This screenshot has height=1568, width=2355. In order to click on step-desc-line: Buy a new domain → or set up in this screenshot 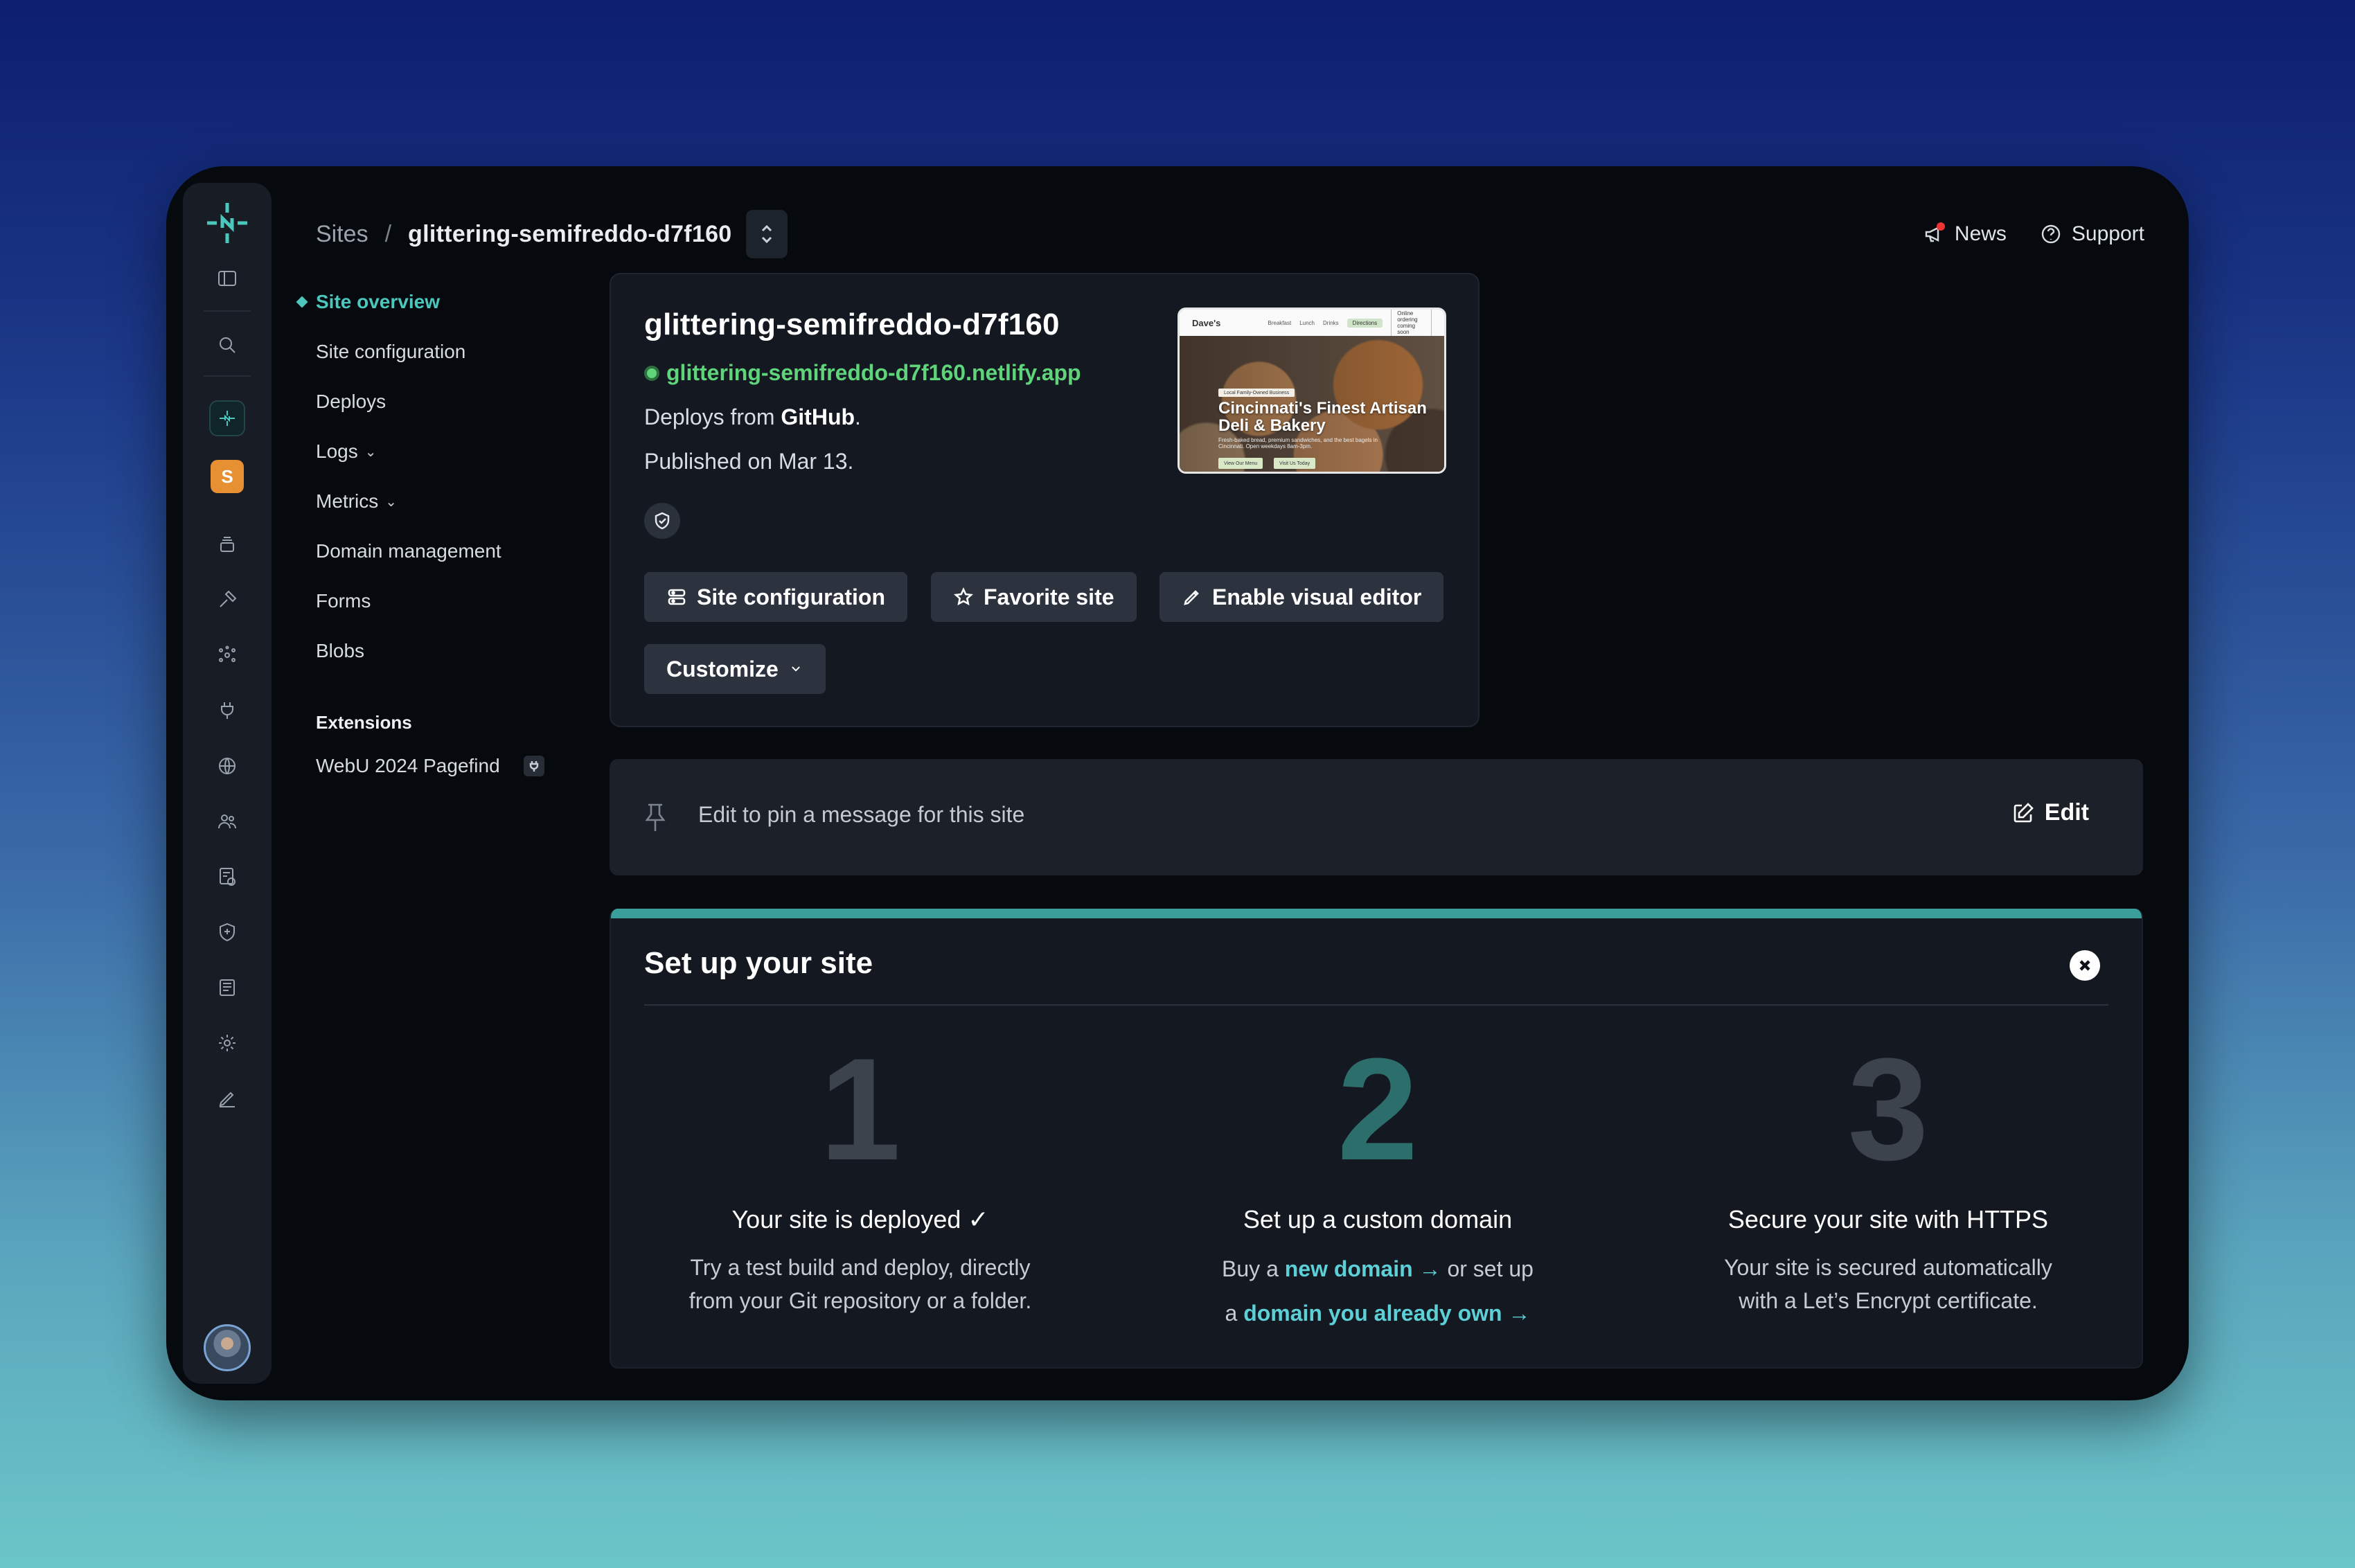, I will do `click(1377, 1269)`.